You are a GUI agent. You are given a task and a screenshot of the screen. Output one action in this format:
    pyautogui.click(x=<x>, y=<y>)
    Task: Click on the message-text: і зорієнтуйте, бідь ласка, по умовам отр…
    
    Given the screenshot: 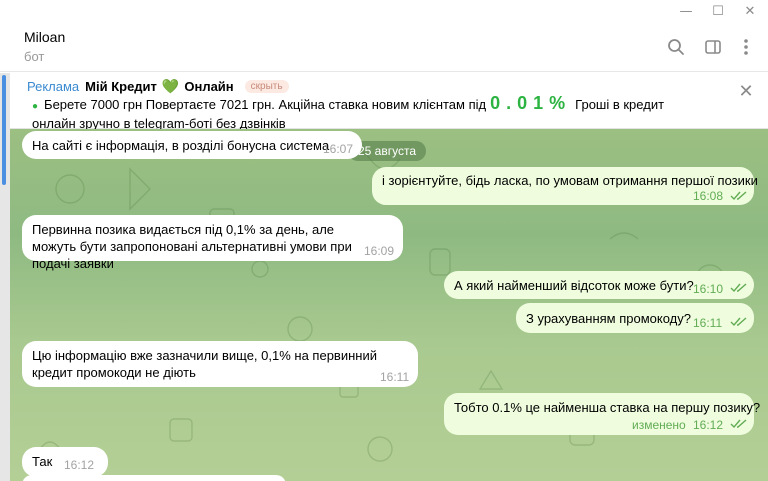 What is the action you would take?
    pyautogui.click(x=570, y=180)
    